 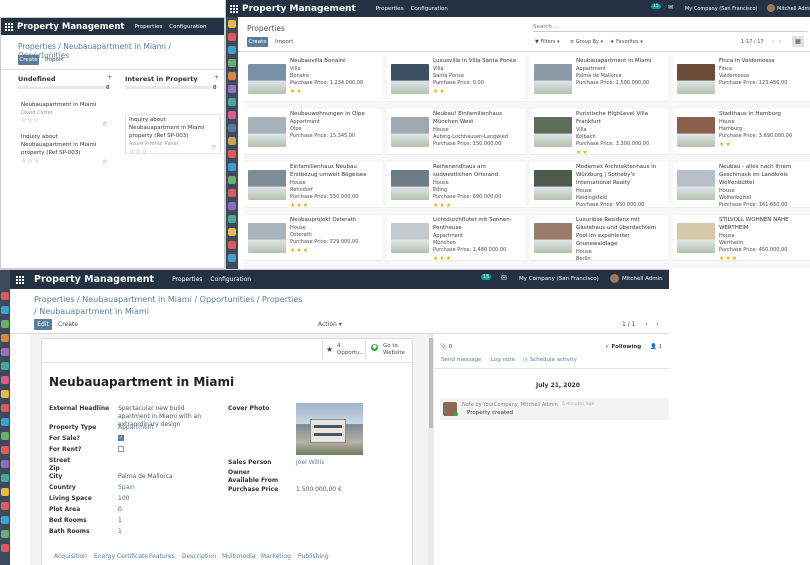 What do you see at coordinates (461, 360) in the screenshot?
I see `send-message-button: Send message` at bounding box center [461, 360].